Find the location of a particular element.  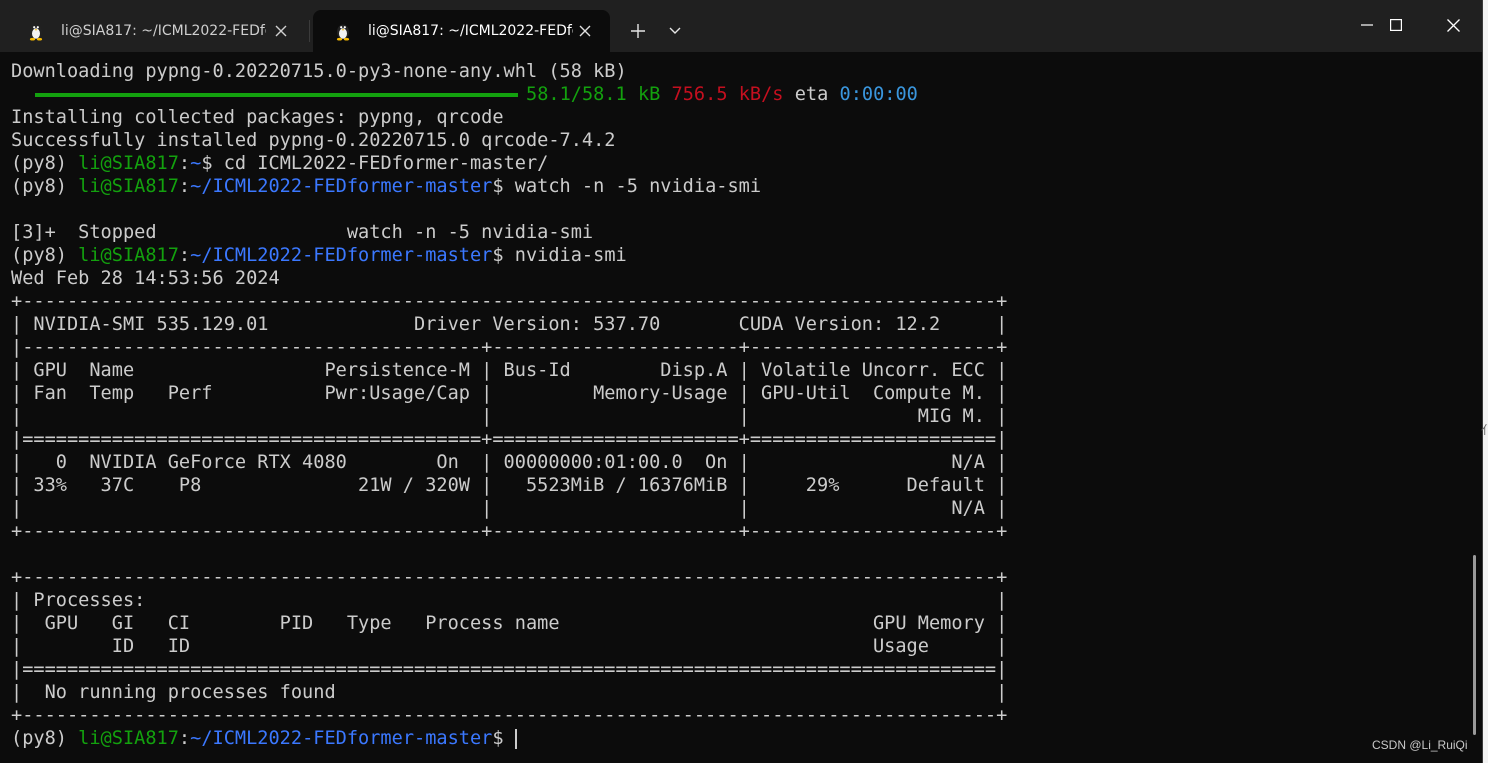

new-tab-button is located at coordinates (638, 31).